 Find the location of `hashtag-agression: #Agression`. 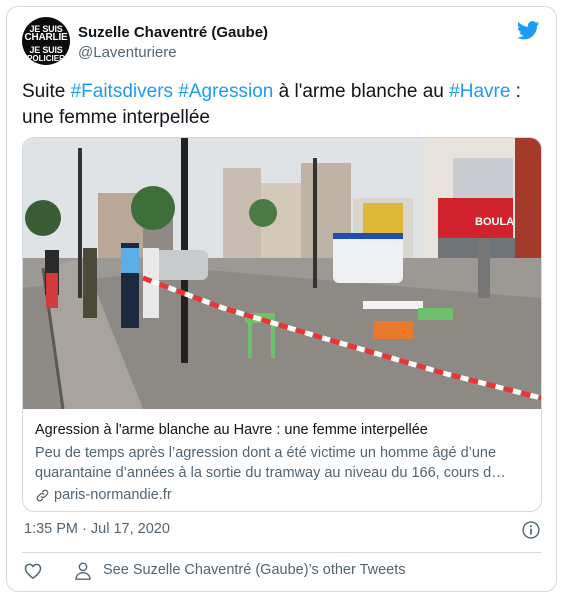

hashtag-agression: #Agression is located at coordinates (225, 91).